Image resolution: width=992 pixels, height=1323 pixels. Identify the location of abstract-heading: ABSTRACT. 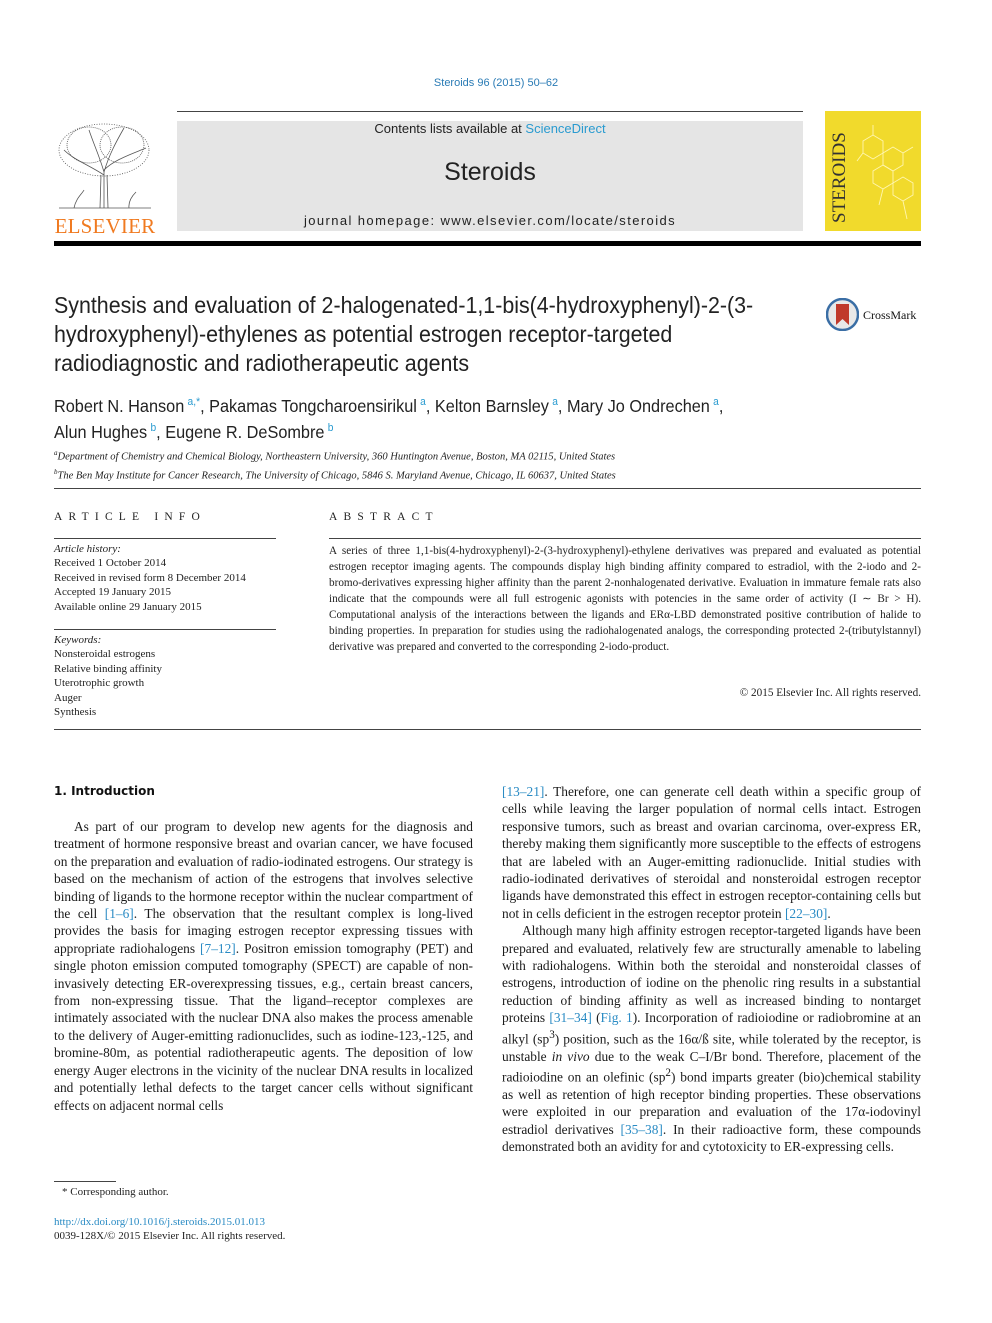
(384, 517).